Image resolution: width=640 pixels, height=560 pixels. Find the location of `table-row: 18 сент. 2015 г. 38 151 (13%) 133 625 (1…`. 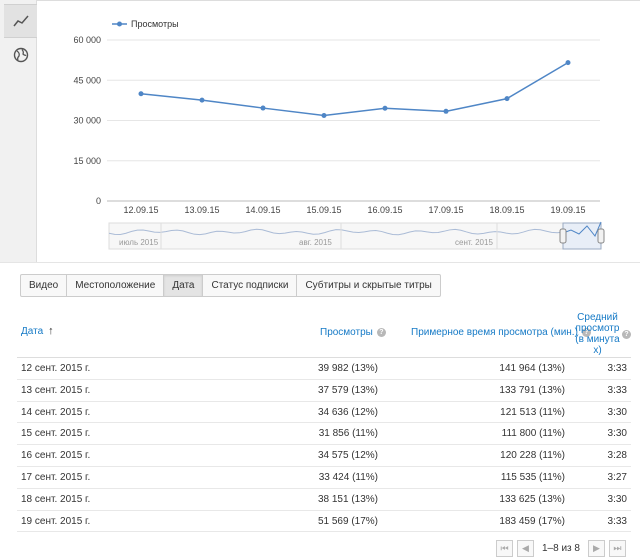

table-row: 18 сент. 2015 г. 38 151 (13%) 133 625 (1… is located at coordinates (324, 500).